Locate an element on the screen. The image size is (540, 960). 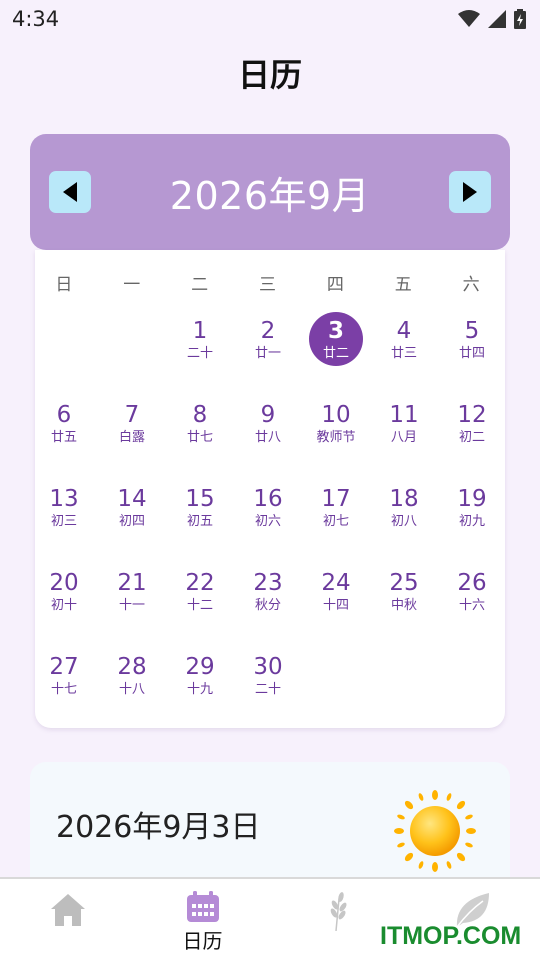
day-cell: 13 初三 is located at coordinates (64, 520).